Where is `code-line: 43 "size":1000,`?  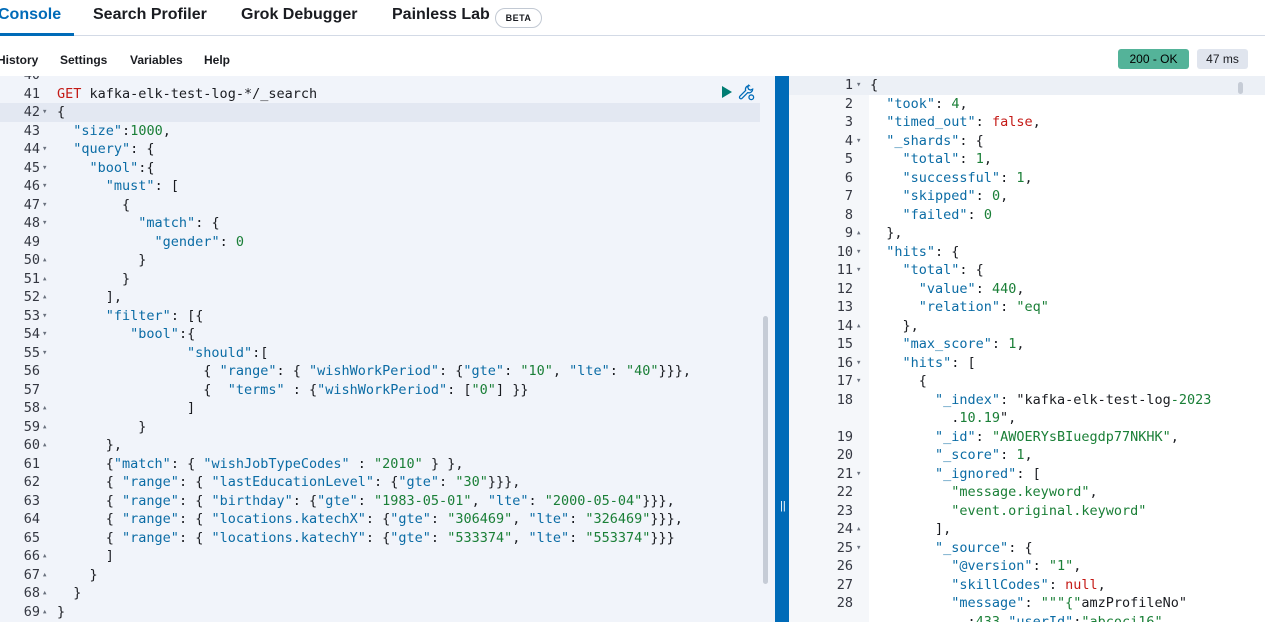 code-line: 43 "size":1000, is located at coordinates (380, 131).